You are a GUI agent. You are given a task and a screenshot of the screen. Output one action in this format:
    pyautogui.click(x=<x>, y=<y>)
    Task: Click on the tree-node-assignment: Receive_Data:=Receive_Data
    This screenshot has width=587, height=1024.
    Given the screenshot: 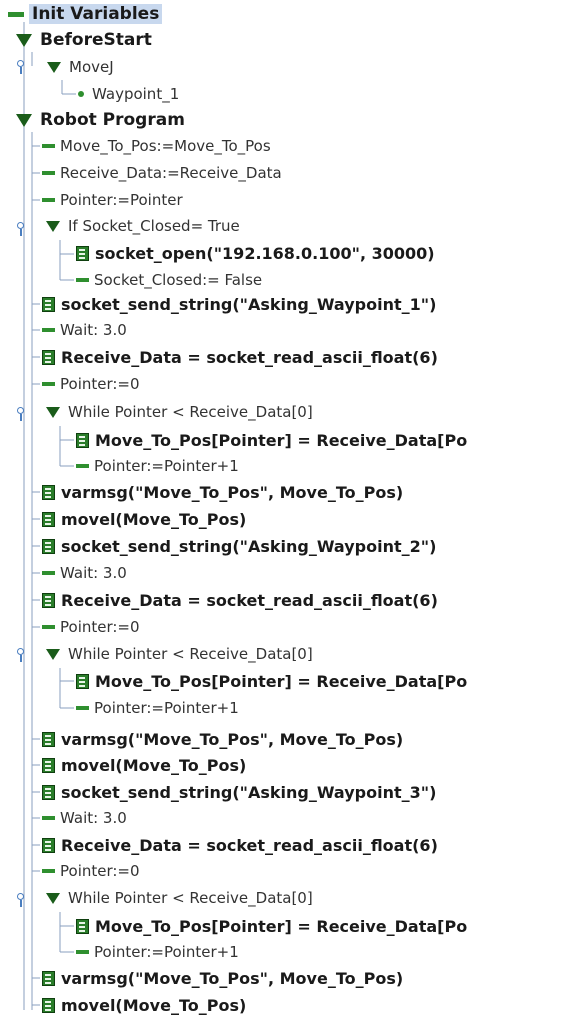 What is the action you would take?
    pyautogui.click(x=162, y=173)
    